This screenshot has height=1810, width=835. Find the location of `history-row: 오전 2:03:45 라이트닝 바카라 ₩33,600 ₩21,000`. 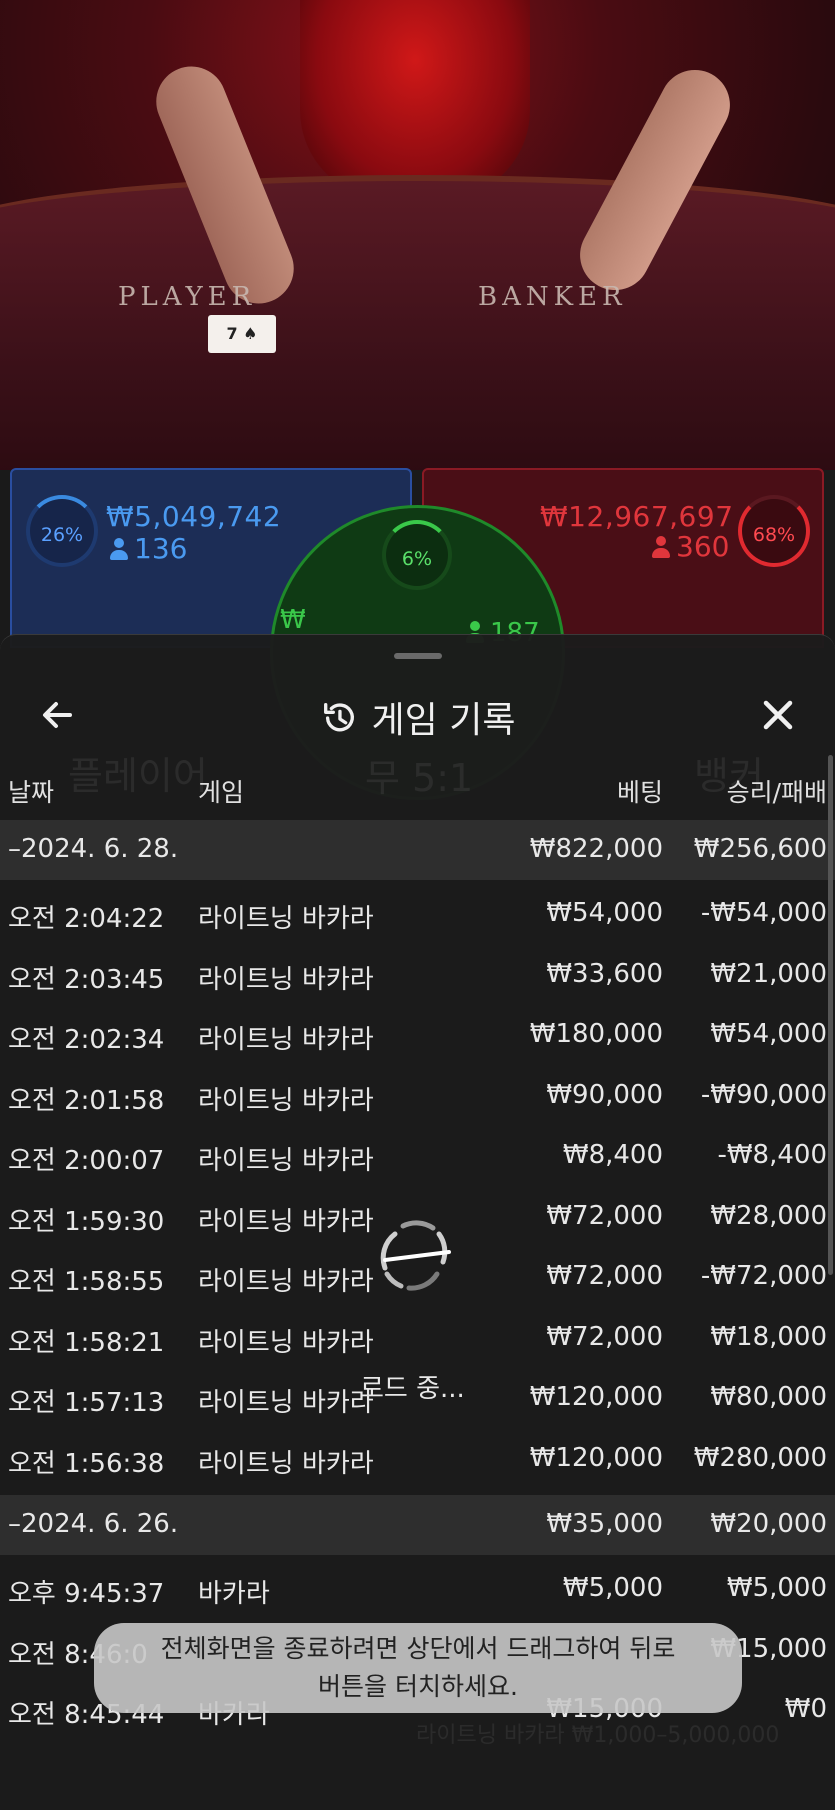

history-row: 오전 2:03:45 라이트닝 바카라 ₩33,600 ₩21,000 is located at coordinates (417, 975).